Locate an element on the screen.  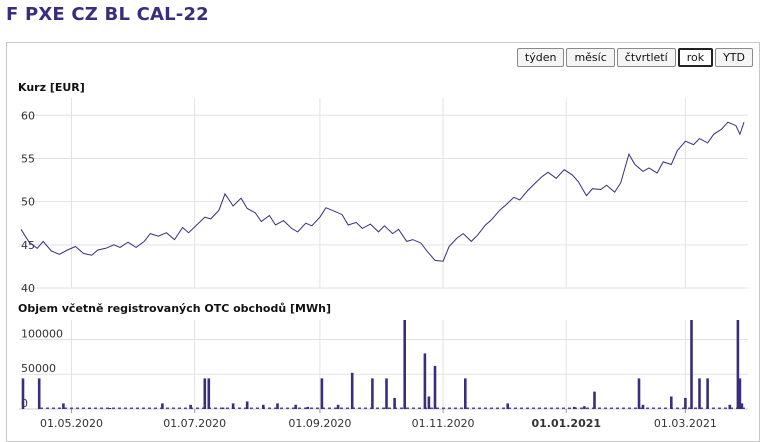
volume-y-ticks: 050000100000 is located at coordinates (42, 368).